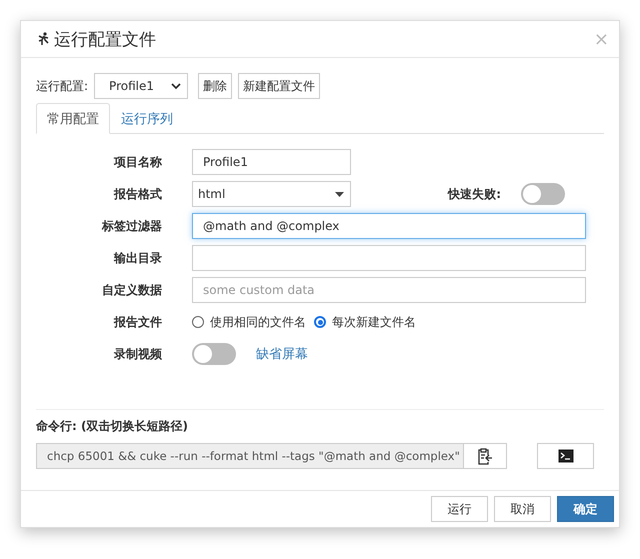 This screenshot has height=559, width=640. Describe the element at coordinates (522, 509) in the screenshot. I see `footer-button: 取消` at that location.